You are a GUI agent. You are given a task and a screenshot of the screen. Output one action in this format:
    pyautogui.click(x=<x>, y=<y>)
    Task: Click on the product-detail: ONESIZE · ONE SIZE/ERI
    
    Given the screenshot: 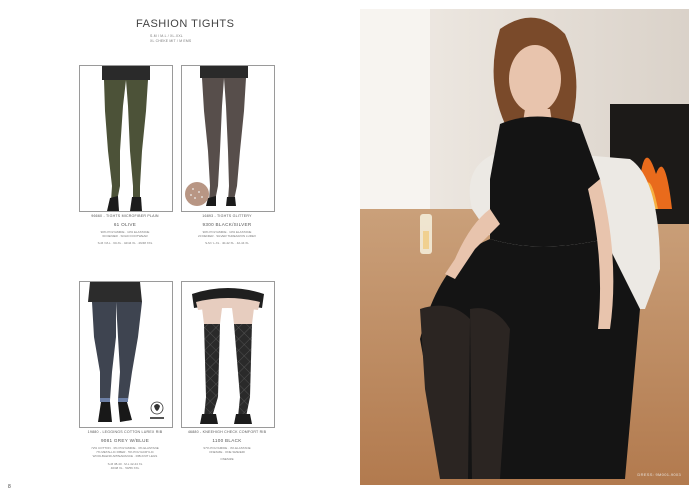 What is the action you would take?
    pyautogui.click(x=227, y=452)
    